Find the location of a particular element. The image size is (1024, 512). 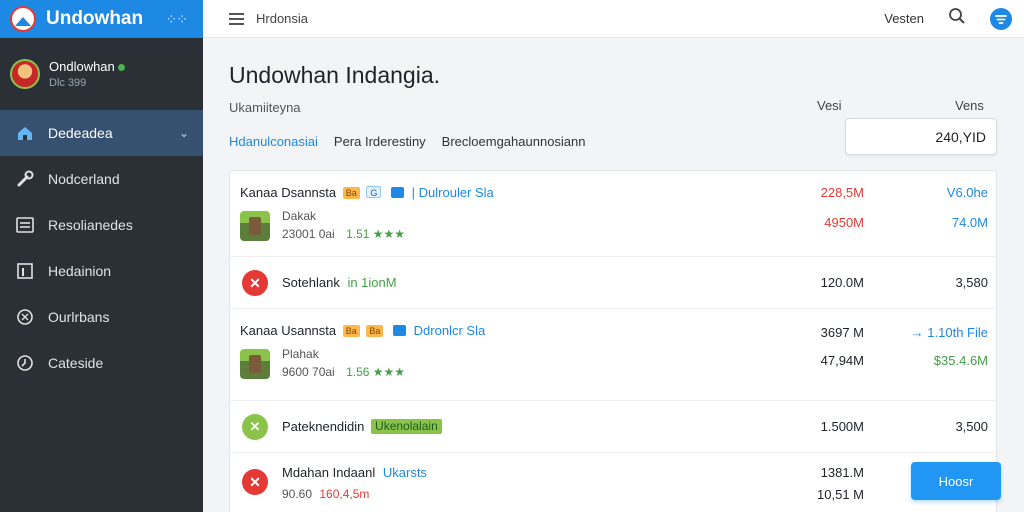

brand-name: Undowhan is located at coordinates (95, 18).